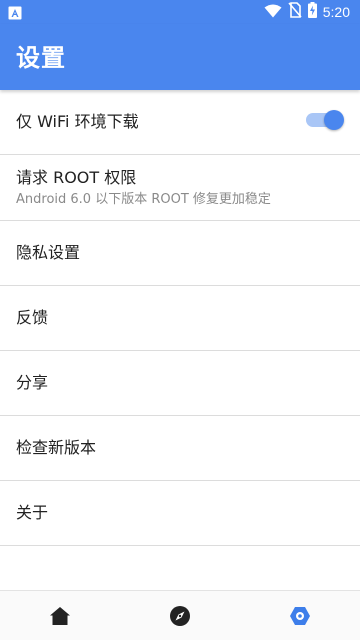  What do you see at coordinates (15, 12) in the screenshot?
I see `android-a-icon` at bounding box center [15, 12].